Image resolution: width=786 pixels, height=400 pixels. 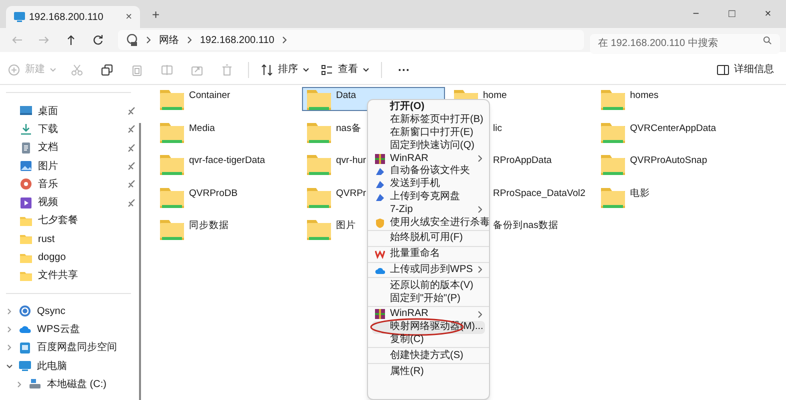 What do you see at coordinates (66, 17) in the screenshot?
I see `tab-title: 192.168.200.110` at bounding box center [66, 17].